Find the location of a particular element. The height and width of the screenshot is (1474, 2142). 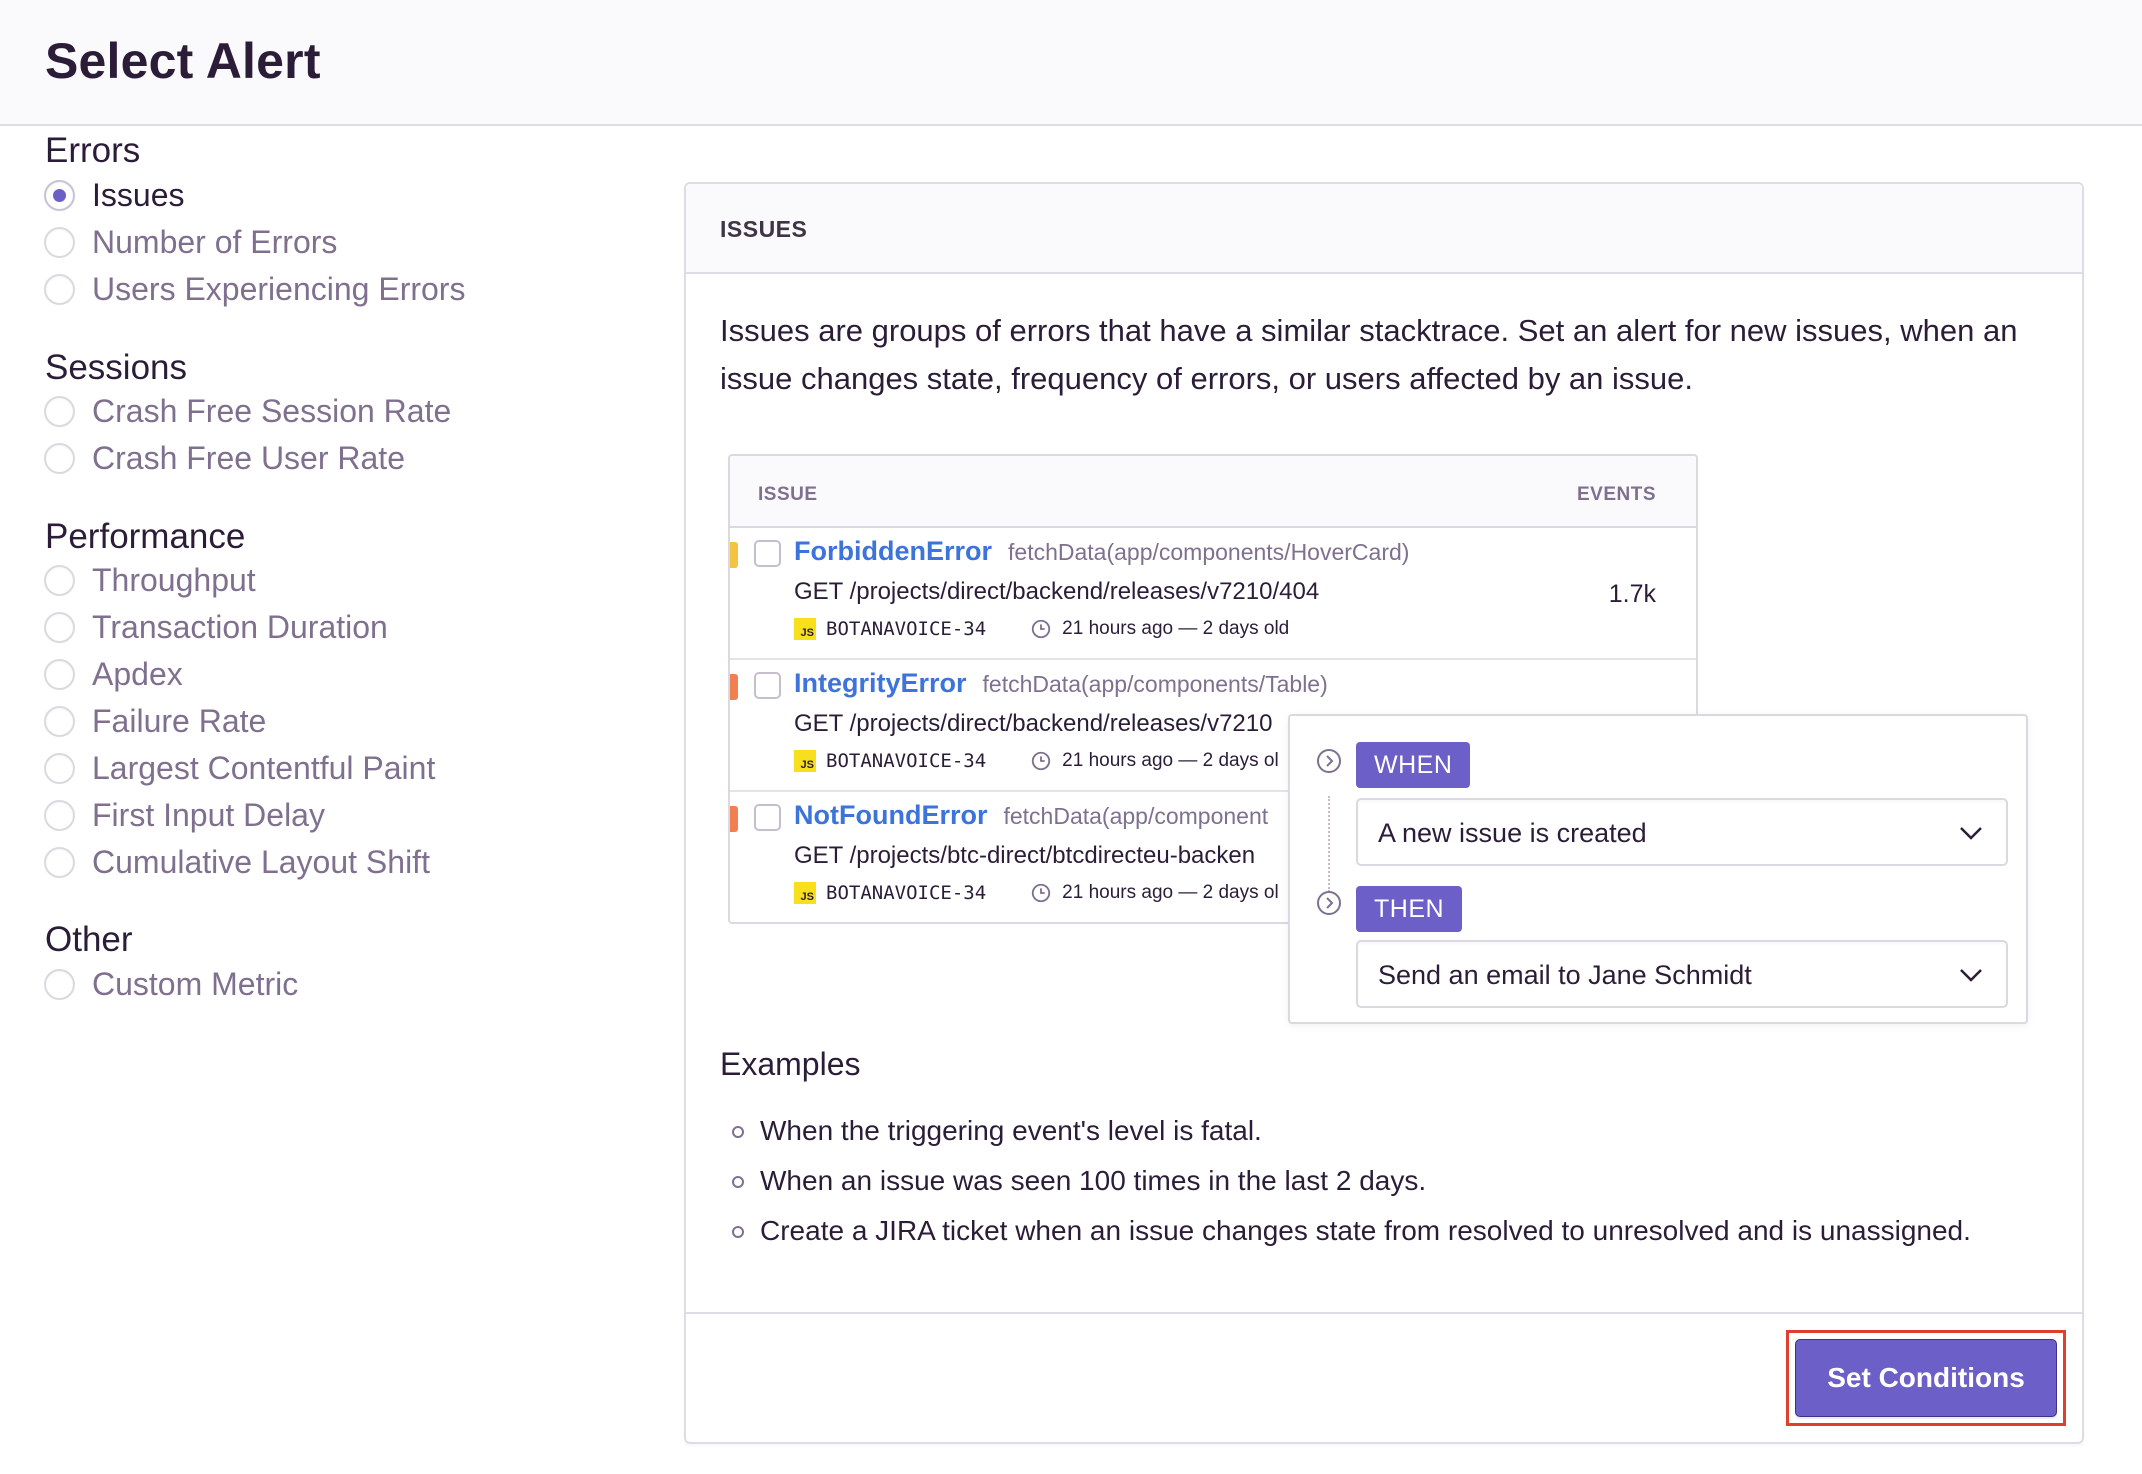

issue-title-text: IntegrityError is located at coordinates (880, 683).